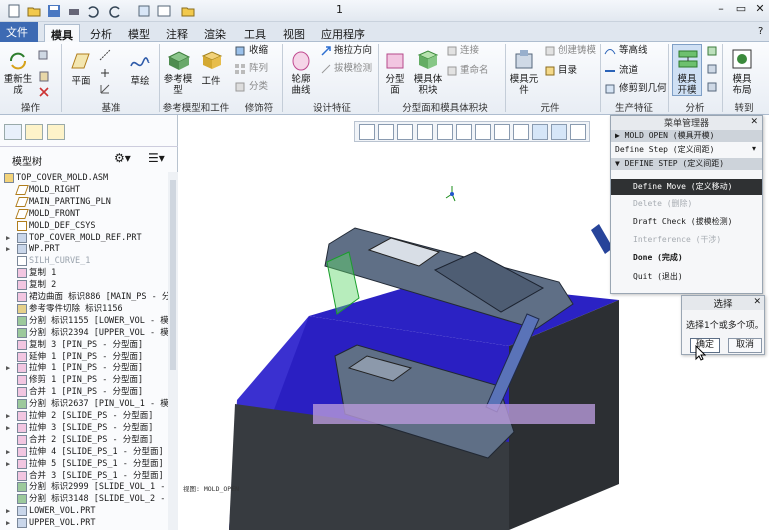 This screenshot has width=769, height=530. What do you see at coordinates (687, 85) in the screenshot?
I see `mold-open-button: 模具 开模` at bounding box center [687, 85].